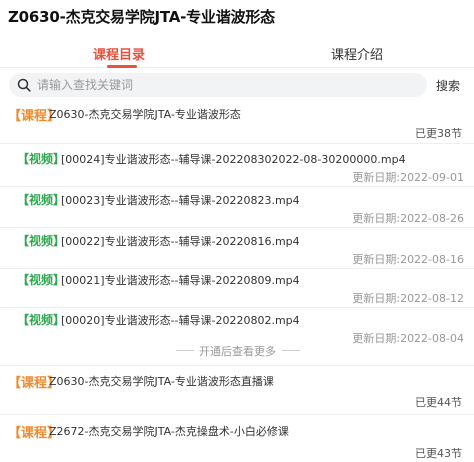 Image resolution: width=474 pixels, height=462 pixels. What do you see at coordinates (180, 320) in the screenshot?
I see `video-name: [00020]专业谐波形态--辅导课-20220802.mp4` at bounding box center [180, 320].